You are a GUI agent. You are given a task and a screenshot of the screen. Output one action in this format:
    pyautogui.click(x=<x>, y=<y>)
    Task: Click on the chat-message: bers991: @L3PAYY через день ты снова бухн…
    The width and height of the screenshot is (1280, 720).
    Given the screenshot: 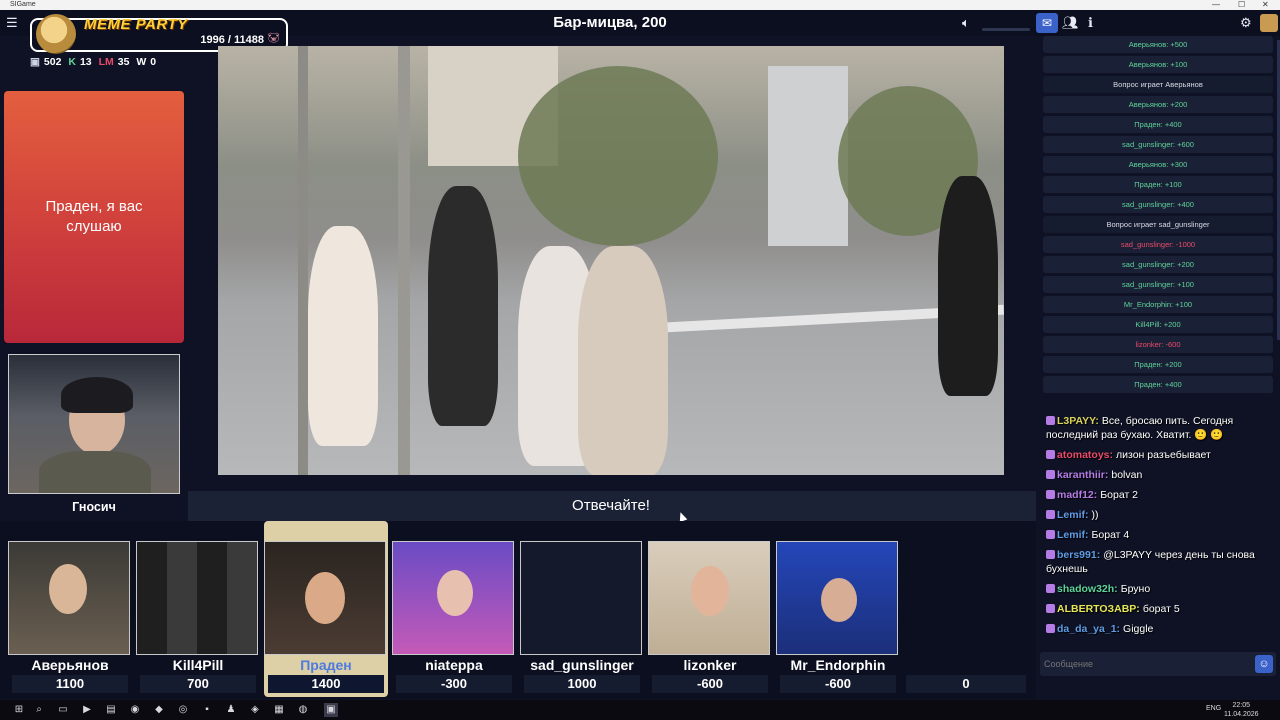 What is the action you would take?
    pyautogui.click(x=1161, y=562)
    